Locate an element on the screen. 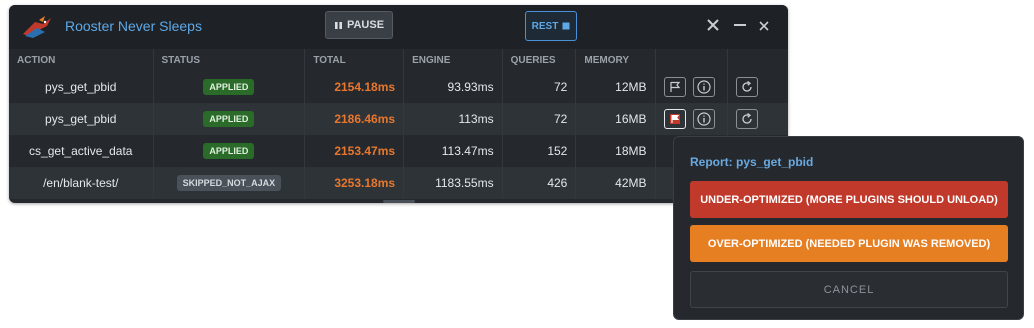  status-badge: SKIPPED_NOT_AJAX is located at coordinates (229, 183).